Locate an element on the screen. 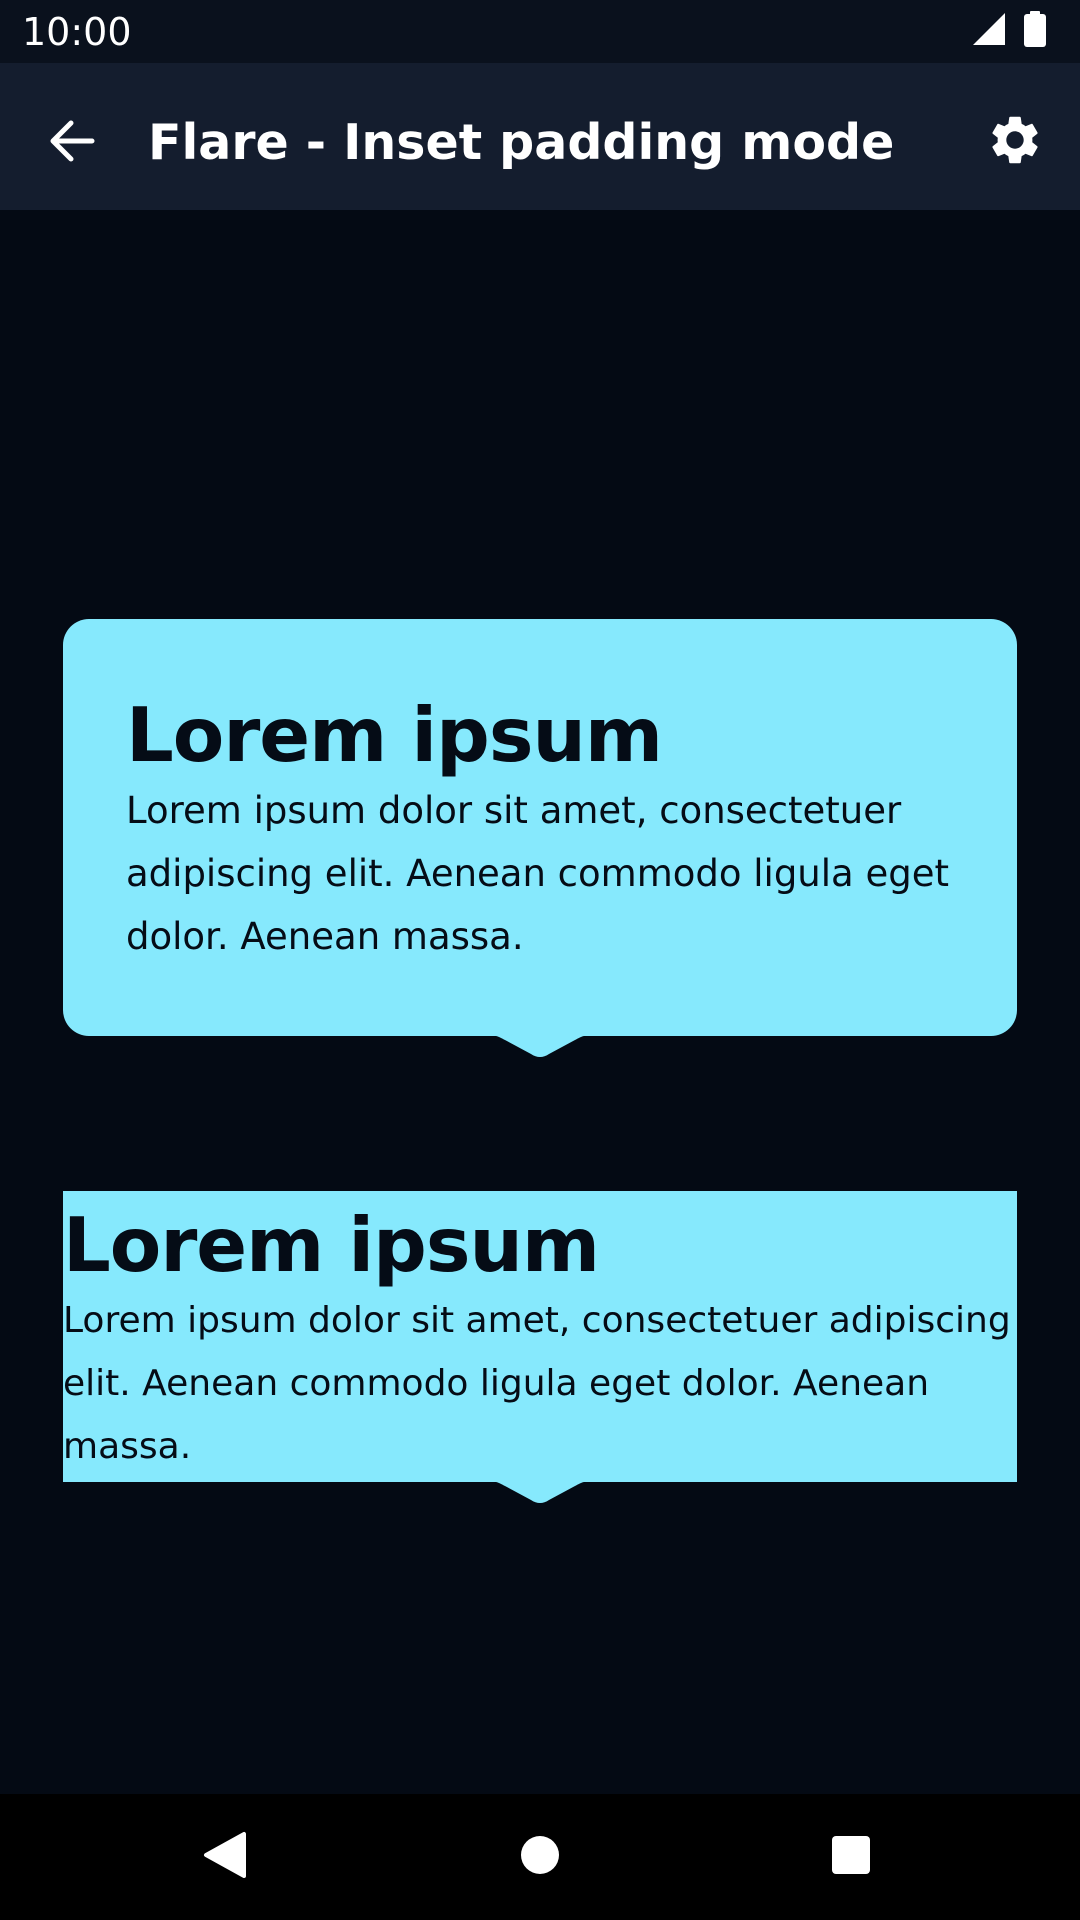 This screenshot has height=1920, width=1080. arrow-back-icon is located at coordinates (72, 143).